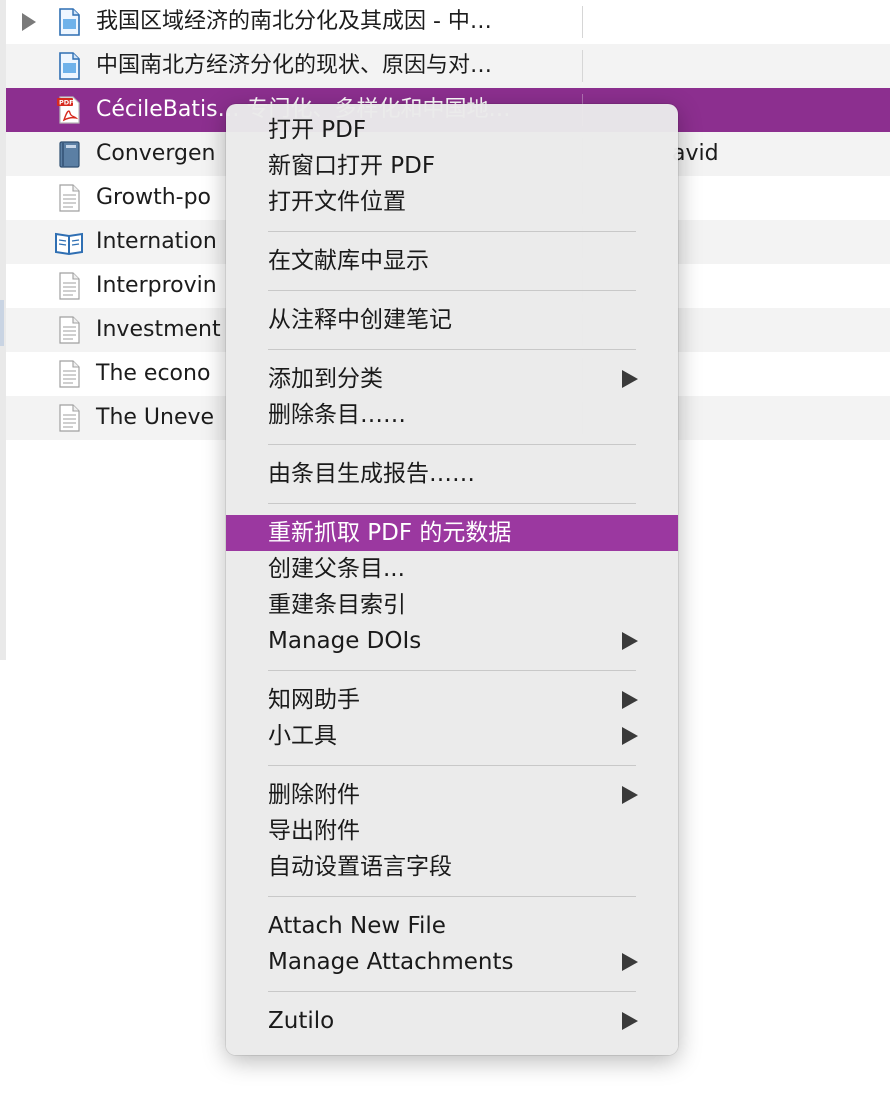  What do you see at coordinates (695, 153) in the screenshot?
I see `item-creator: avid` at bounding box center [695, 153].